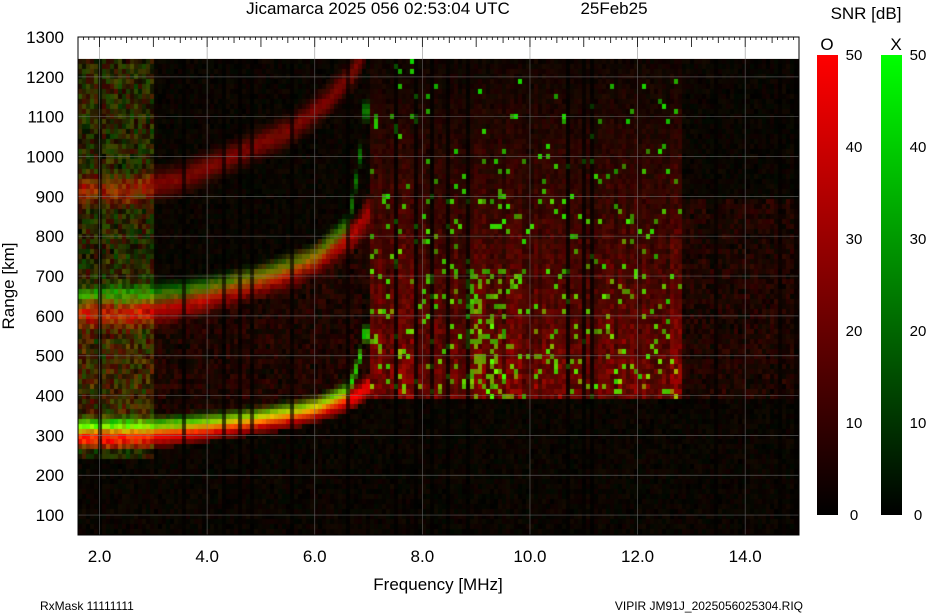 This screenshot has height=614, width=932. Describe the element at coordinates (709, 606) in the screenshot. I see `footer-right: VIPIR JM91J_2025056025304.RIQ` at that location.